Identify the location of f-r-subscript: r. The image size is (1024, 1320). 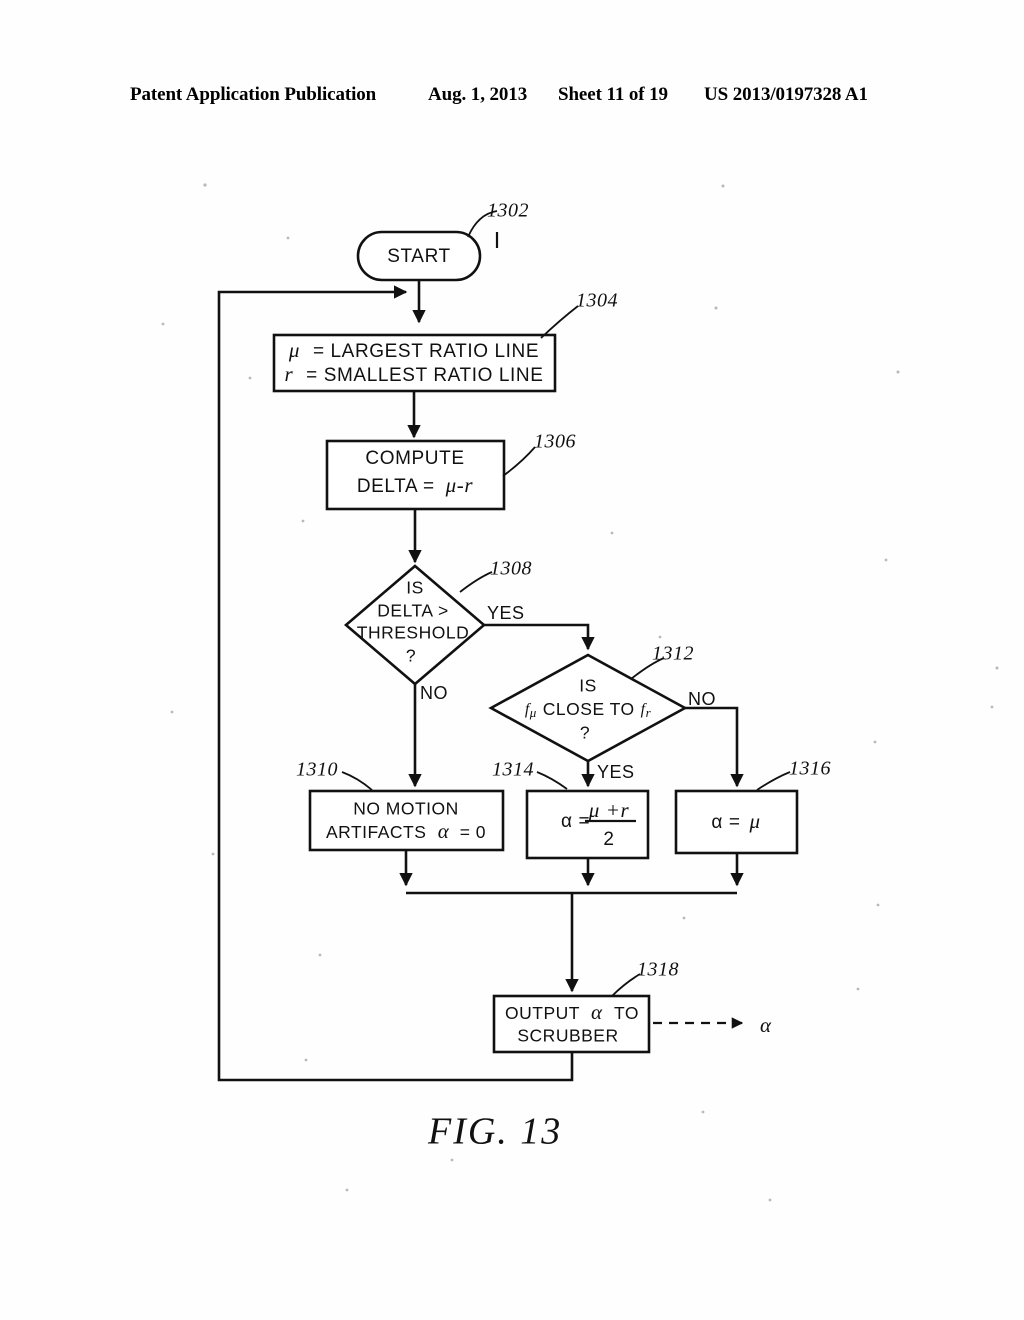
(649, 712).